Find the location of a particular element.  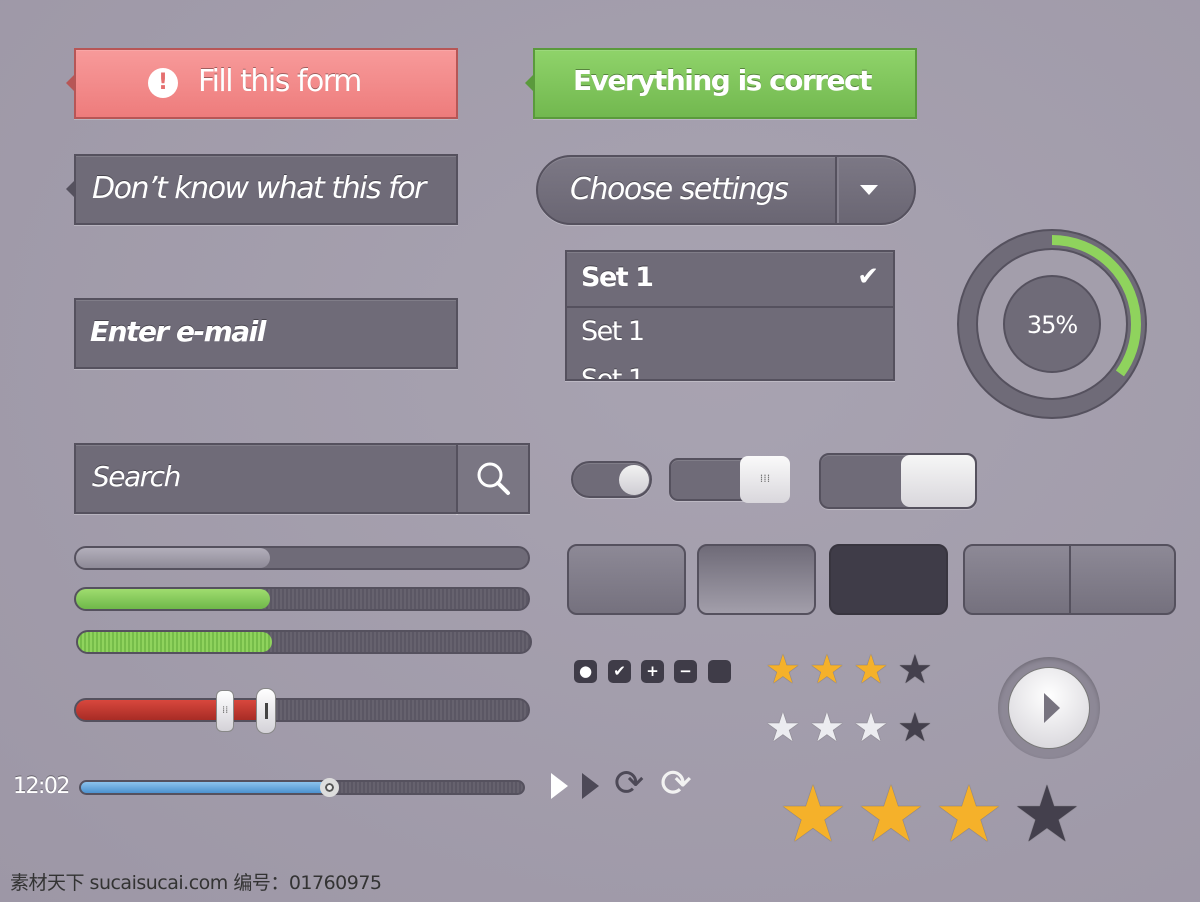

seek-fill is located at coordinates (205, 787).